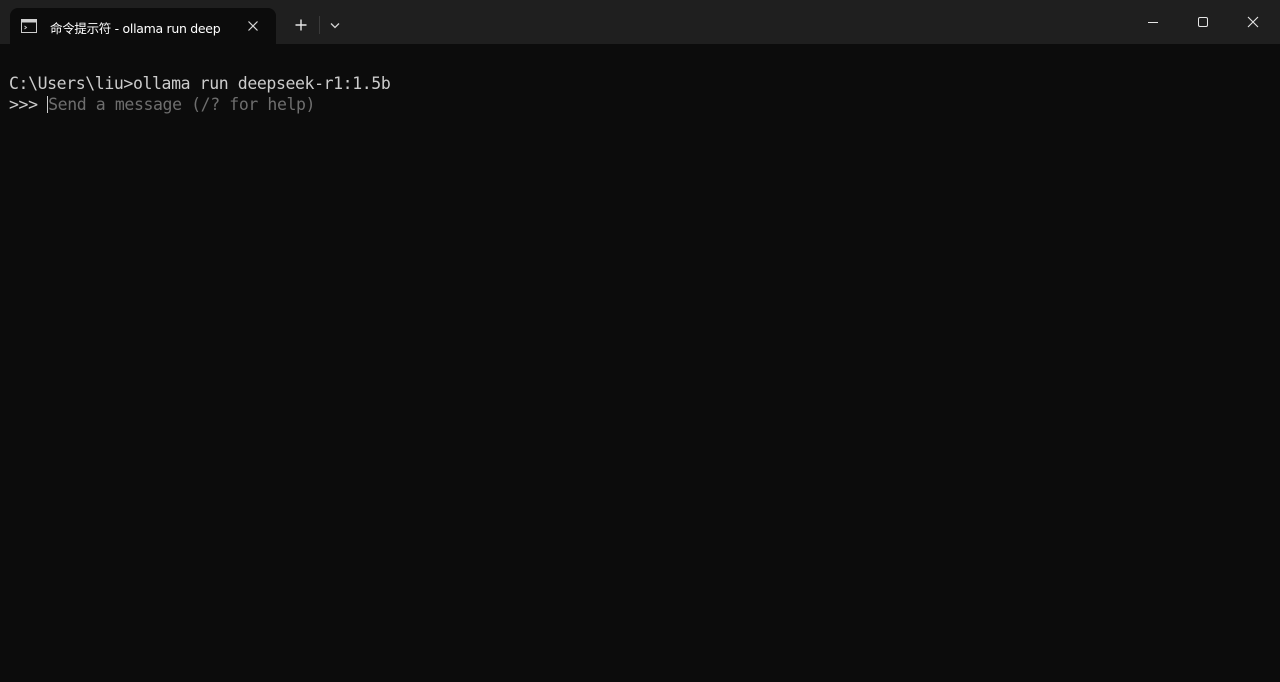 This screenshot has height=682, width=1280. I want to click on close-window-button, so click(1253, 22).